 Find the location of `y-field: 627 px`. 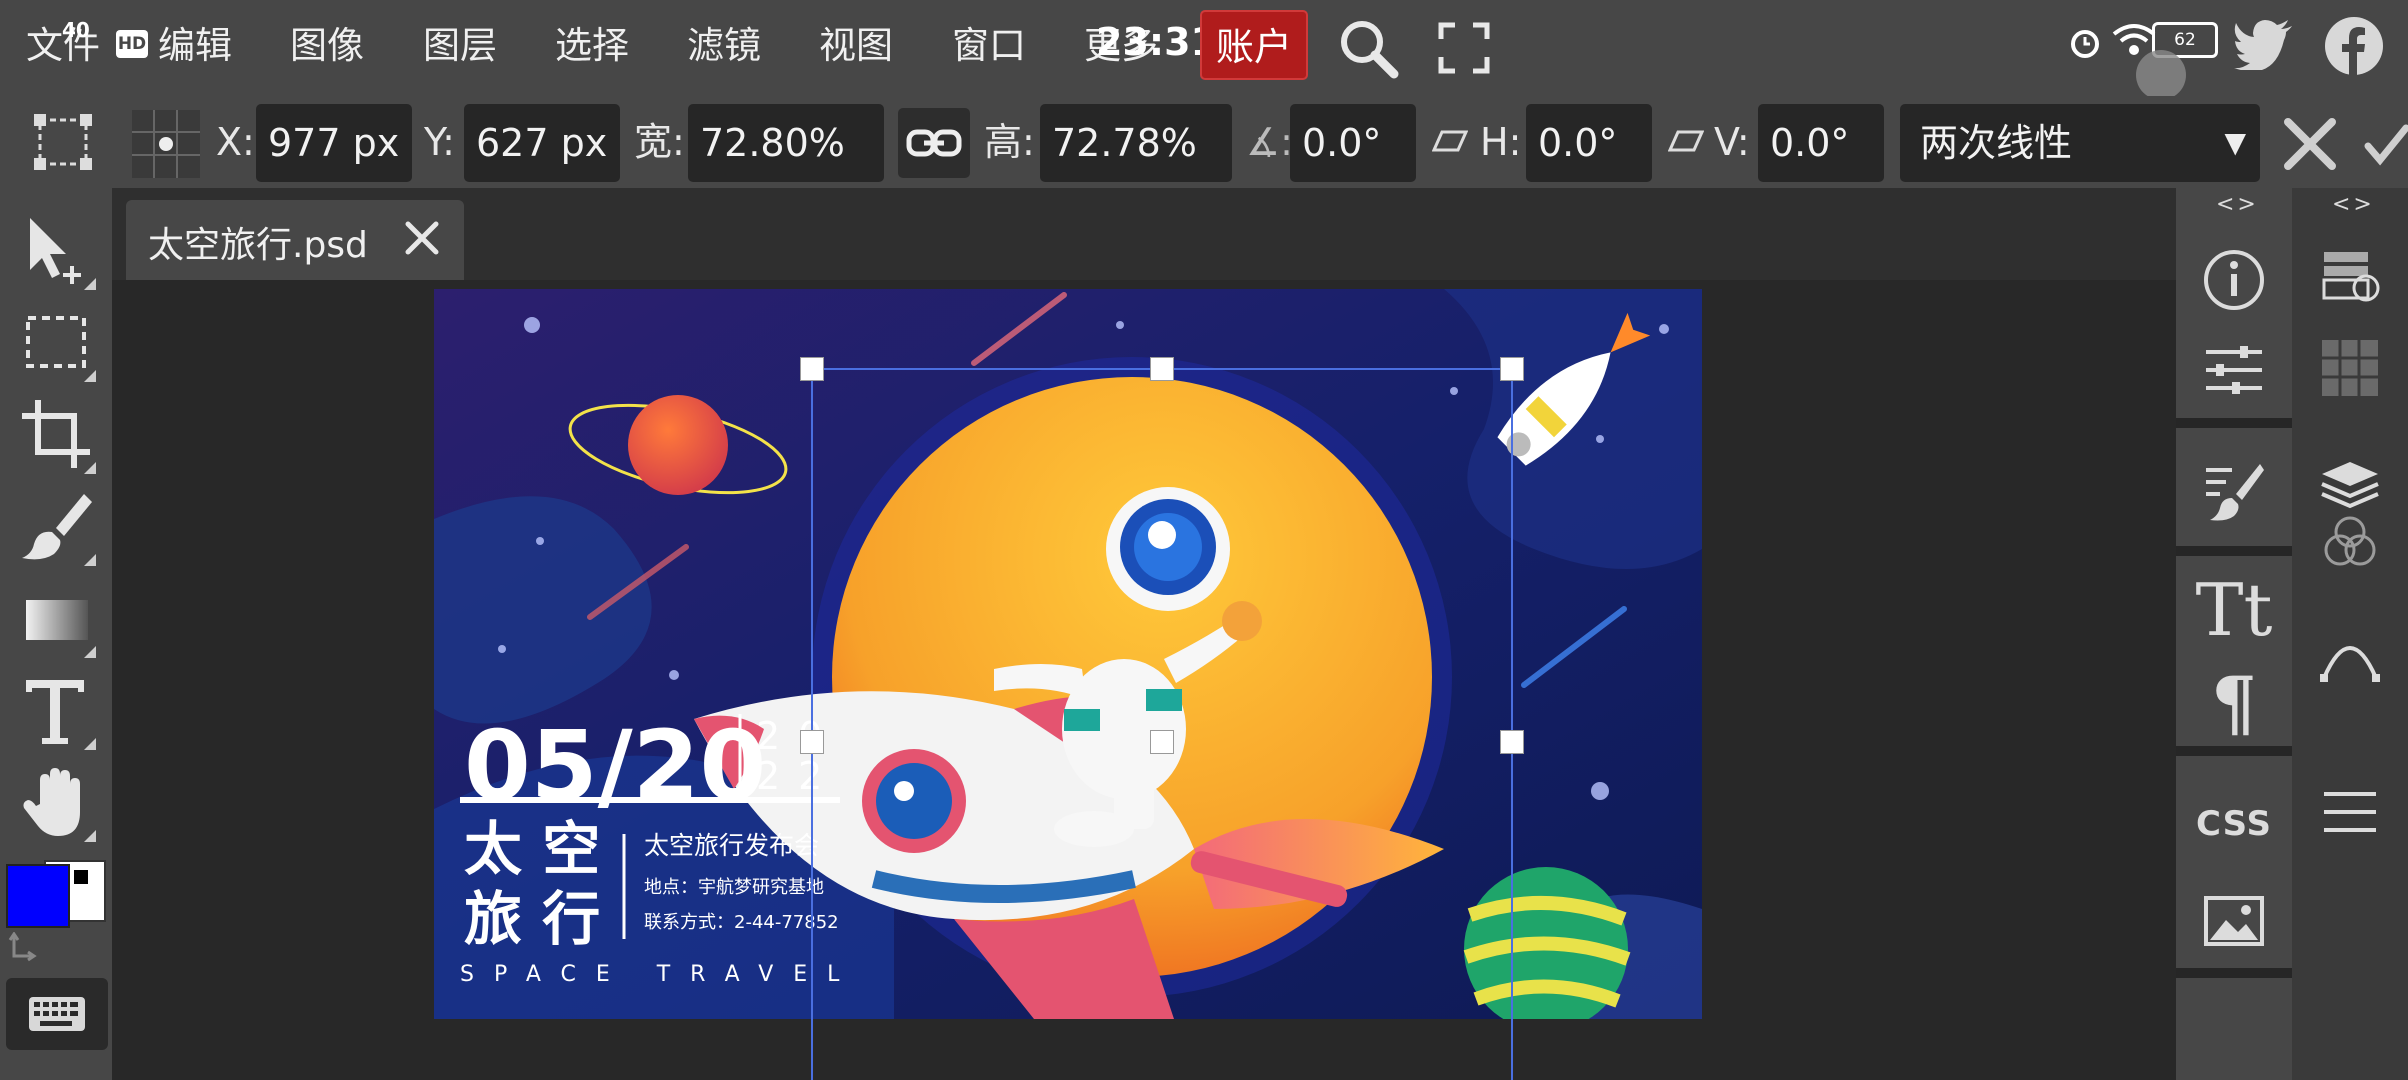

y-field: 627 px is located at coordinates (542, 143).